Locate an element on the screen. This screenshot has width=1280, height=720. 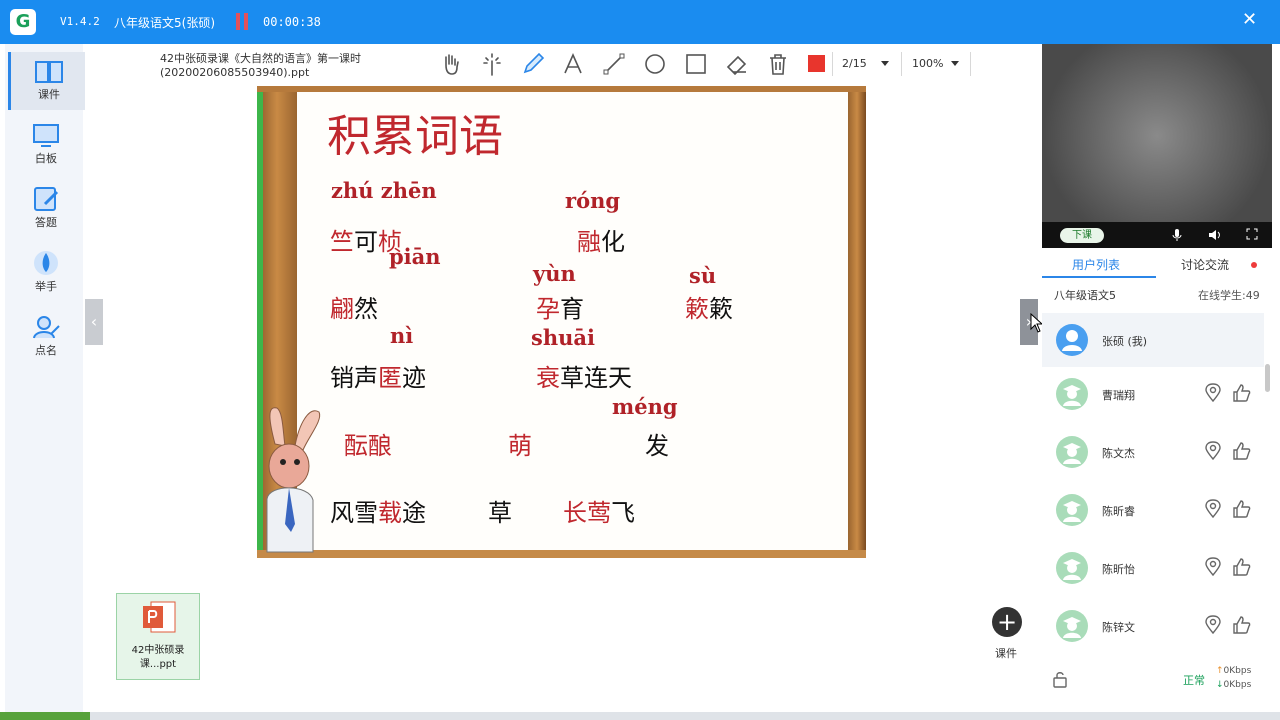
delete-tool is located at coordinates (778, 64).